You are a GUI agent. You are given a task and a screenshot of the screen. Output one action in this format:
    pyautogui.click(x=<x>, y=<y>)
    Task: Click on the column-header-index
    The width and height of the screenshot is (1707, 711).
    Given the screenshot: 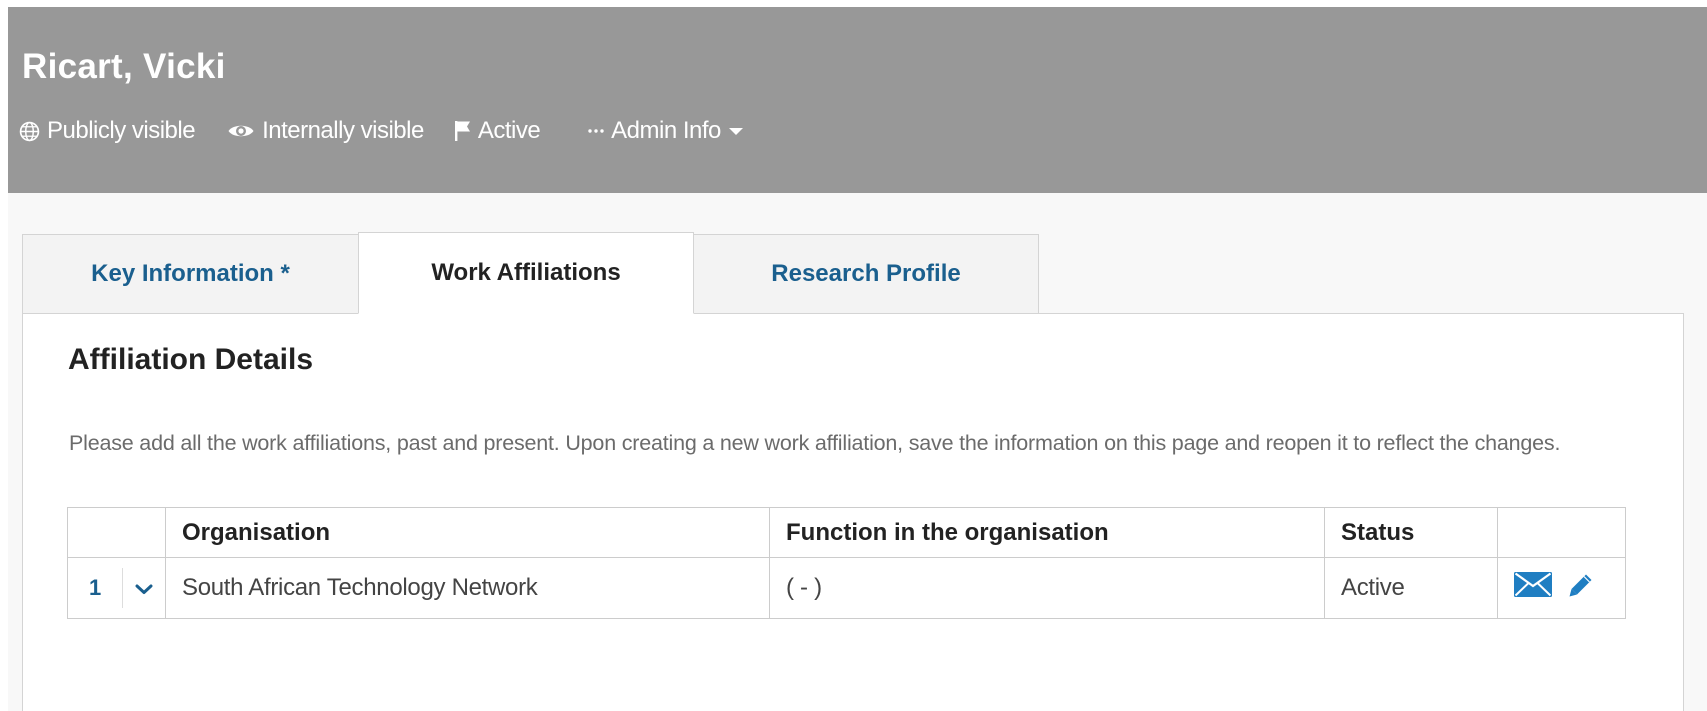 What is the action you would take?
    pyautogui.click(x=116, y=532)
    